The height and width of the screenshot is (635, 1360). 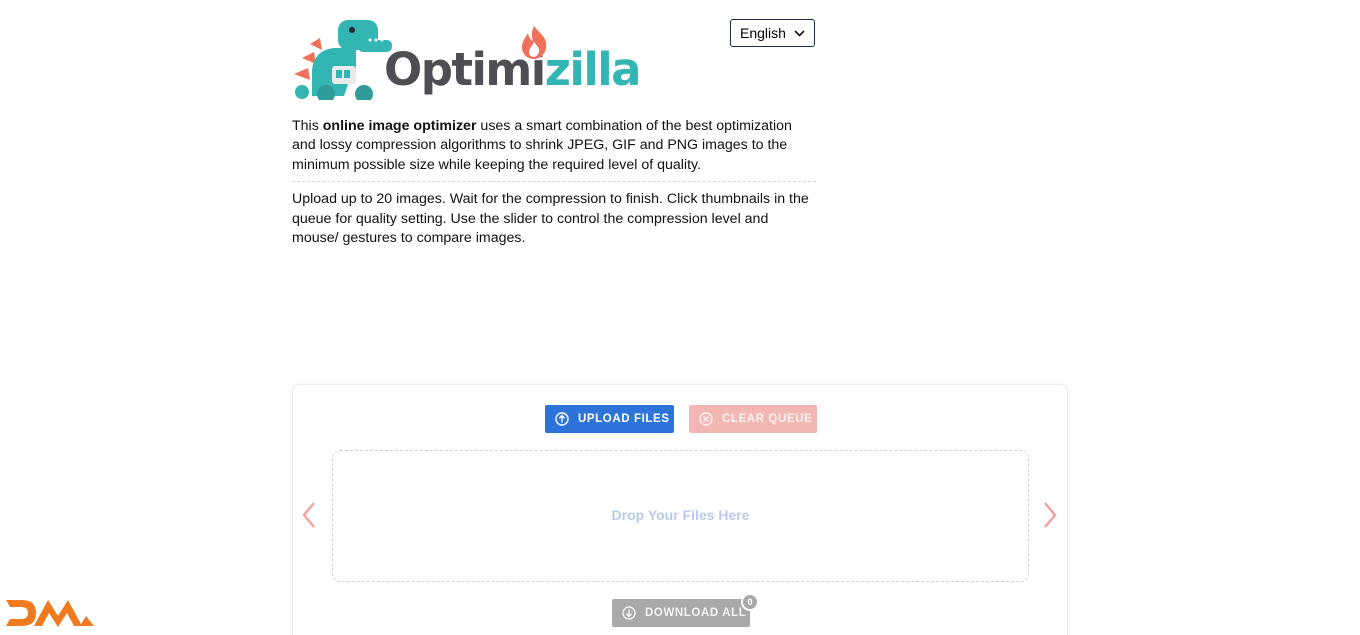 What do you see at coordinates (534, 42) in the screenshot?
I see `flame-icon` at bounding box center [534, 42].